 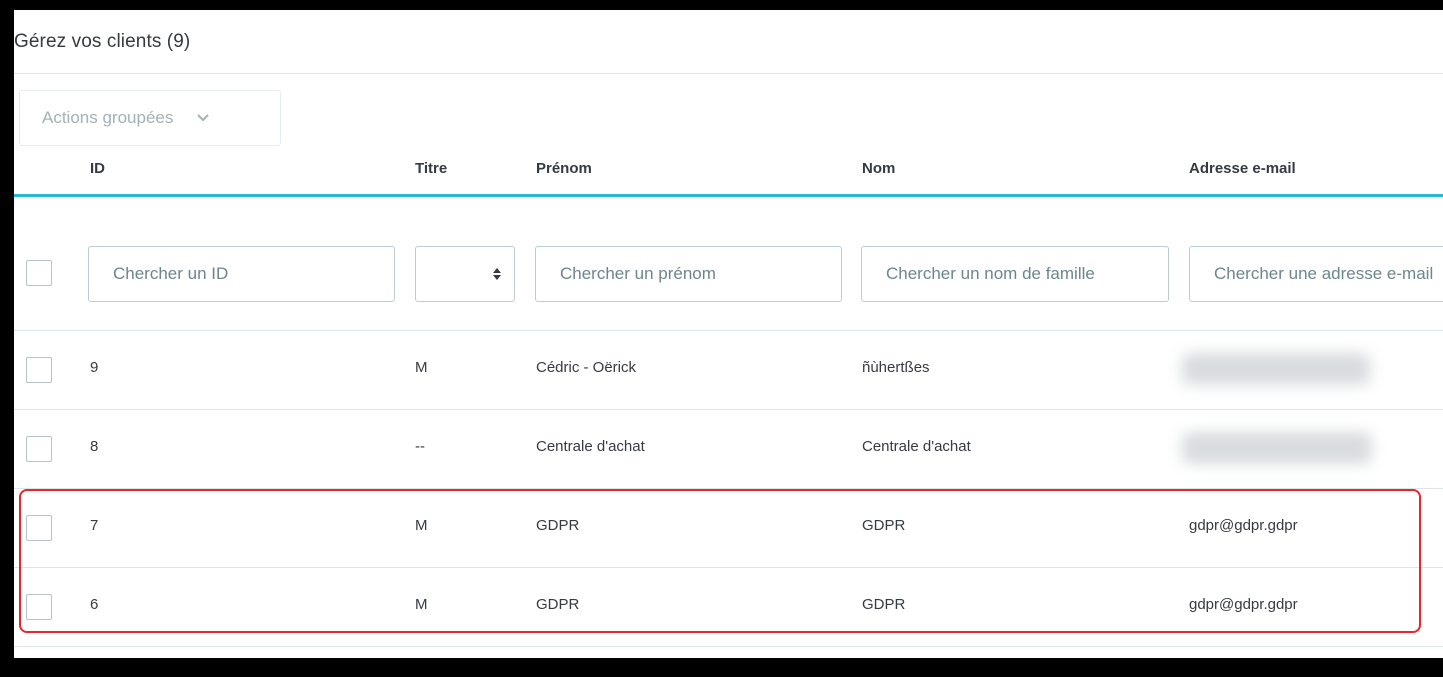 What do you see at coordinates (97, 168) in the screenshot?
I see `column-header-id: ID` at bounding box center [97, 168].